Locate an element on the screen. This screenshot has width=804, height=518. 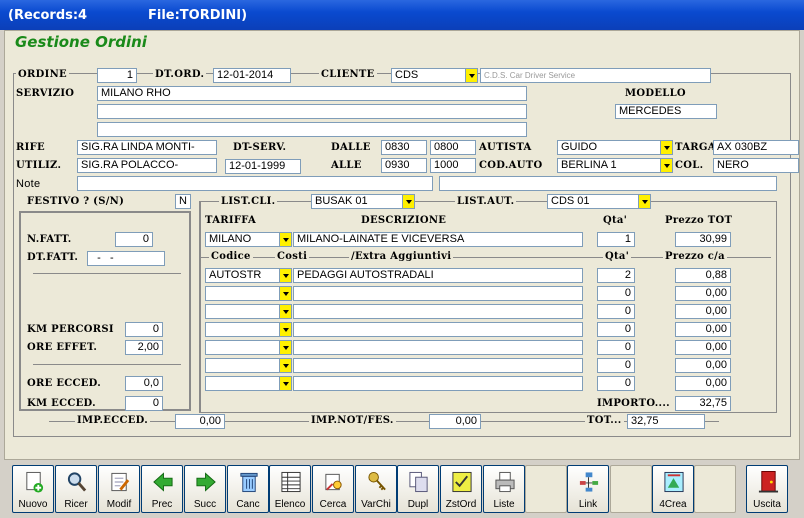
extra-prezzo-field: 0,88 is located at coordinates (703, 275).